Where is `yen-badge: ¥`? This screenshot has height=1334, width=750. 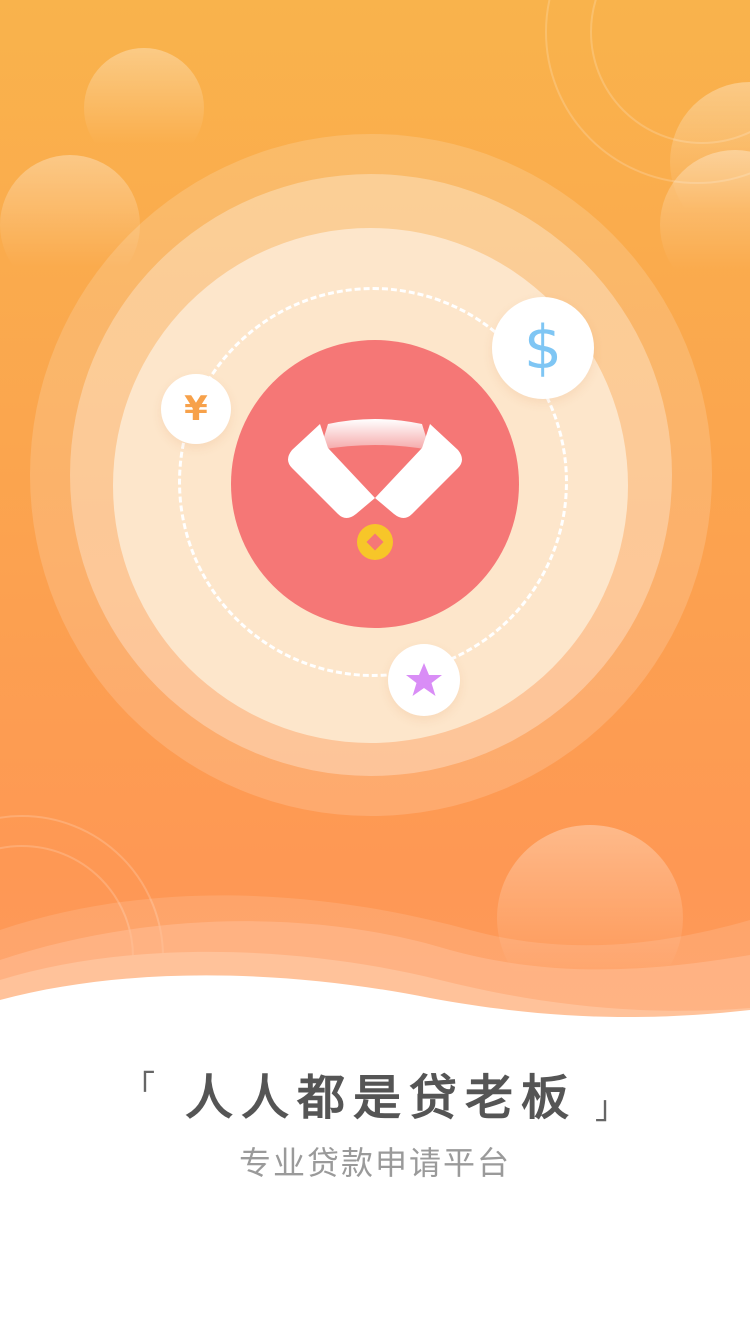 yen-badge: ¥ is located at coordinates (196, 409).